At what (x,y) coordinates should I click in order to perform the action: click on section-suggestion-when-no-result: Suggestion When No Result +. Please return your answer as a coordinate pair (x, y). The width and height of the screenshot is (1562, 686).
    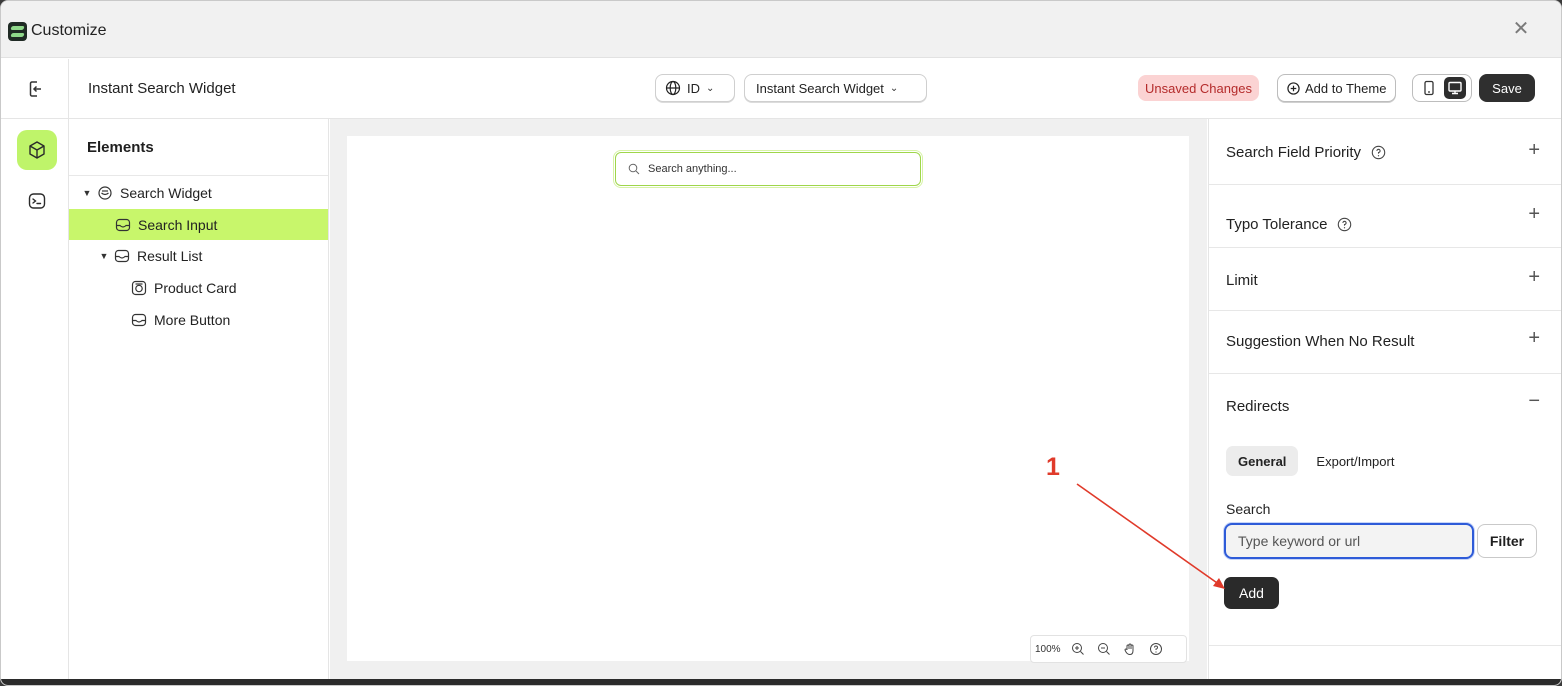
    Looking at the image, I should click on (1385, 342).